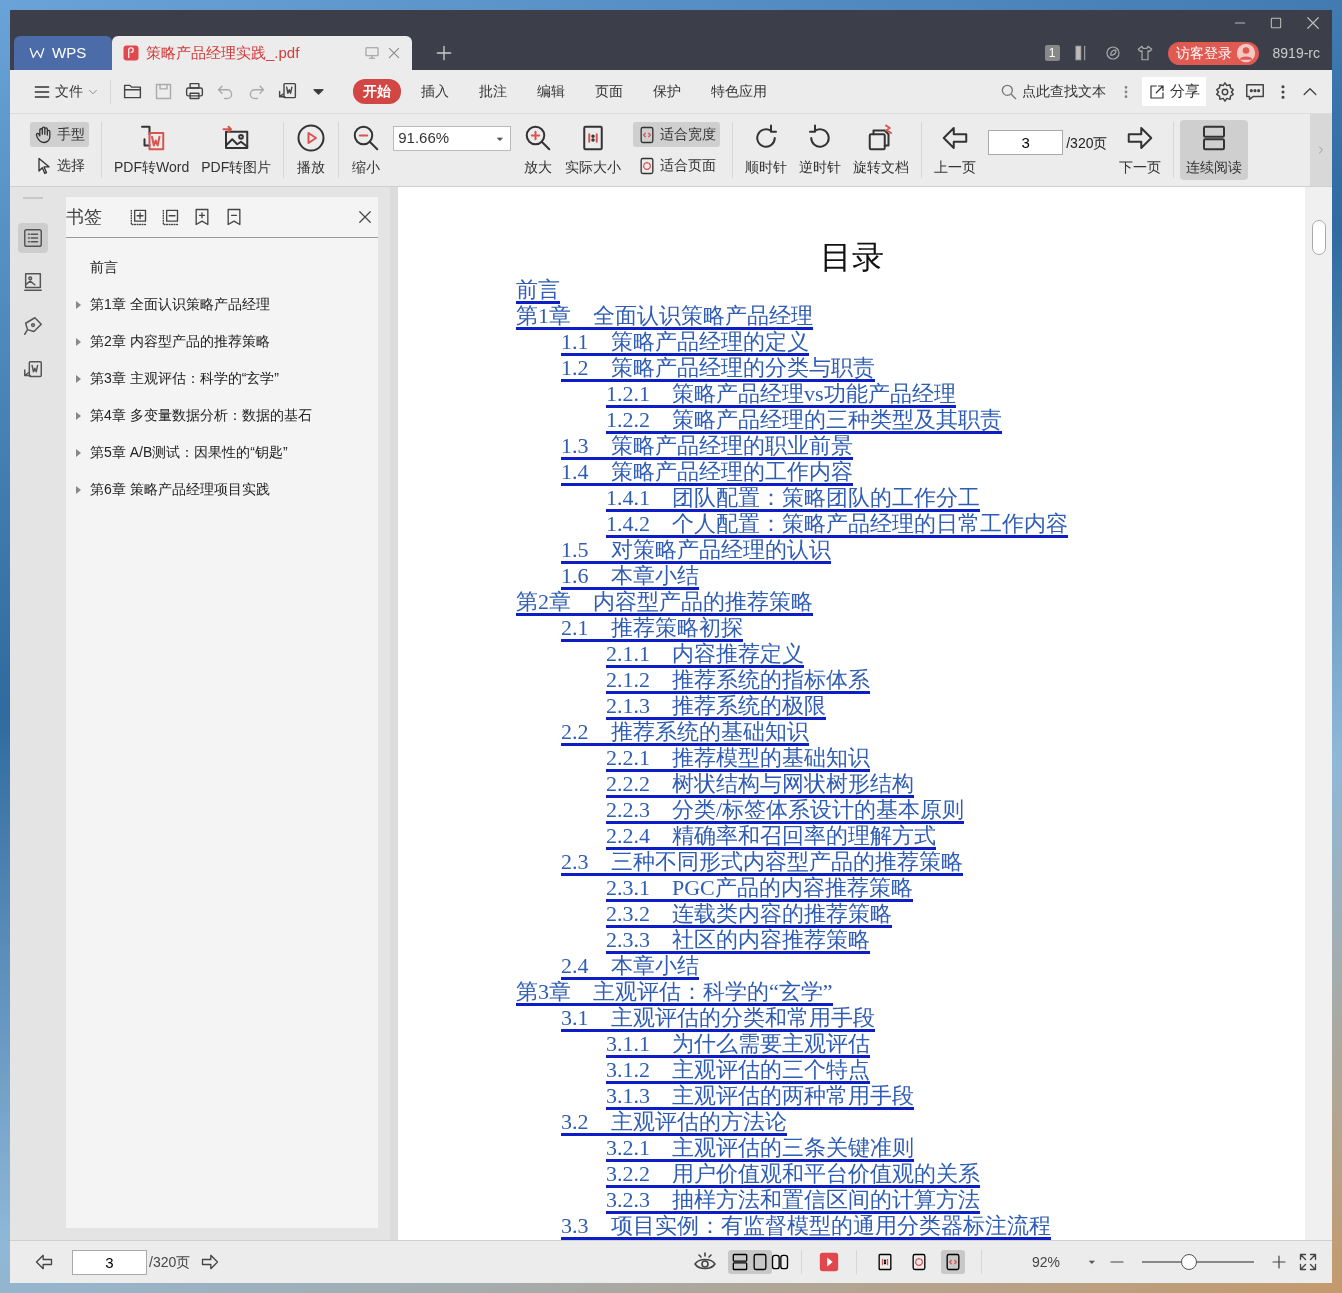 Image resolution: width=1342 pixels, height=1293 pixels. I want to click on toc-link: 1.6 本章小结, so click(630, 577).